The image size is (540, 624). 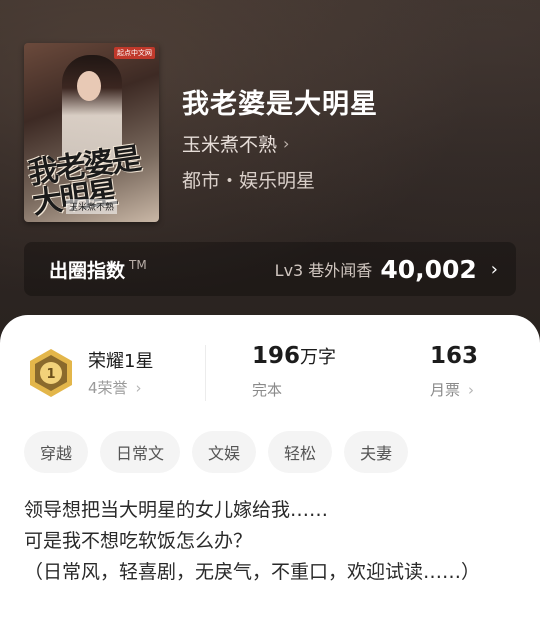 I want to click on book-cover: 起点中文网 我老婆是大明星 玉米煮不熟, so click(x=91, y=132).